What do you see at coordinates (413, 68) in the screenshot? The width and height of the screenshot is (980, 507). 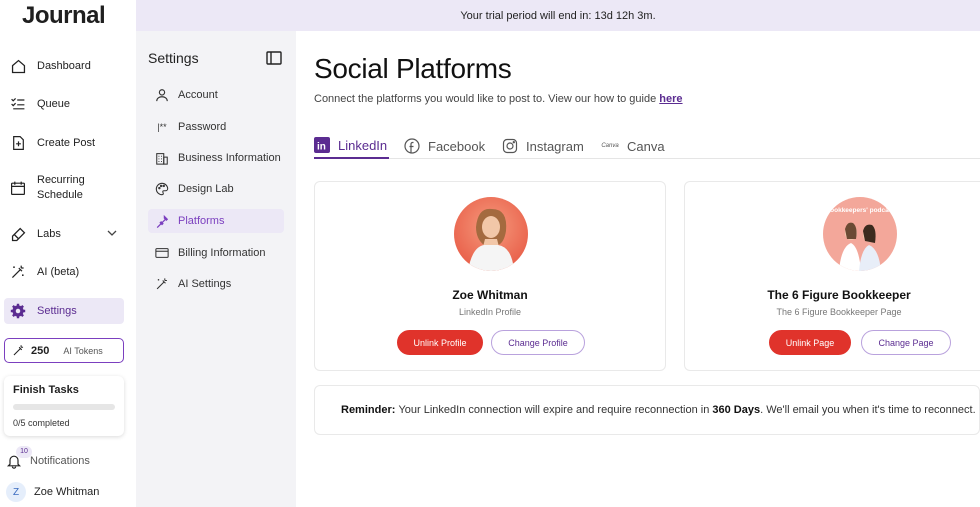 I see `page-title: Social Platforms` at bounding box center [413, 68].